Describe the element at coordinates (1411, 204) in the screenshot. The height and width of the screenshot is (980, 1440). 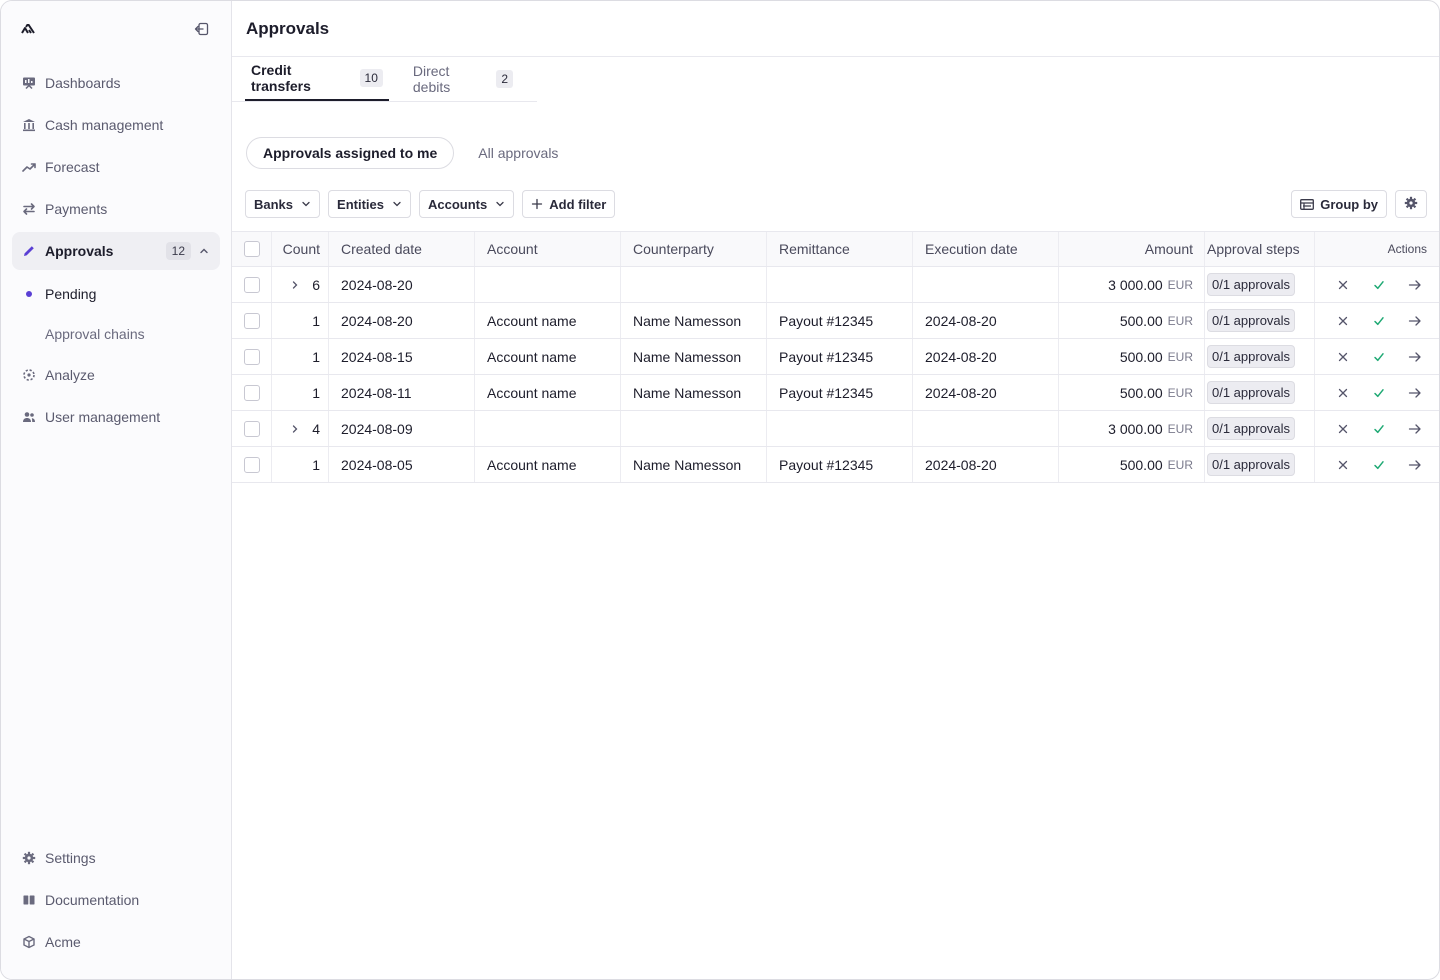
I see `table-settings-button` at that location.